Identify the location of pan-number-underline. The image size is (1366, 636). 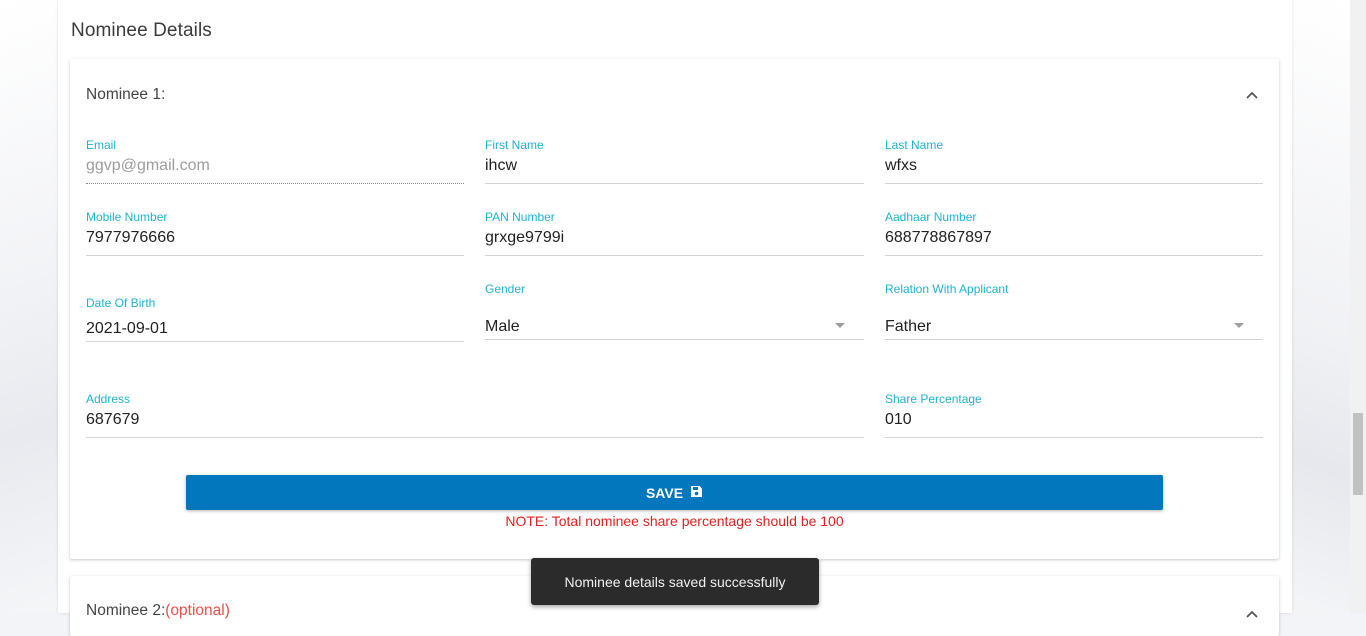
(674, 255).